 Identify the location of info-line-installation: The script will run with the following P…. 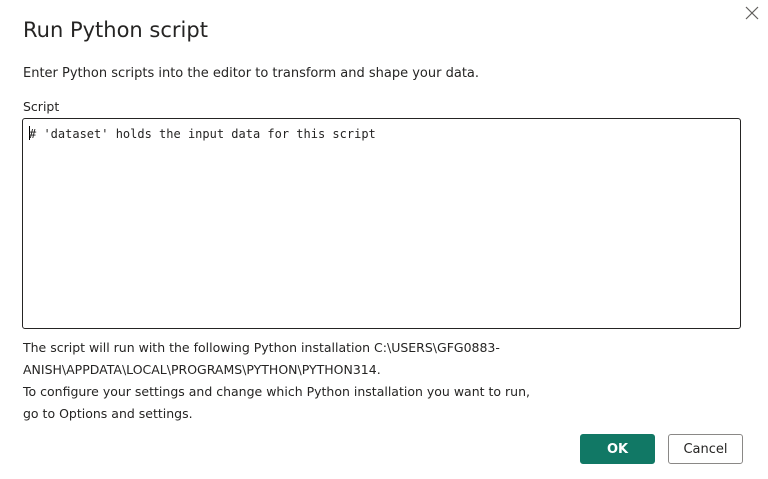
(261, 347).